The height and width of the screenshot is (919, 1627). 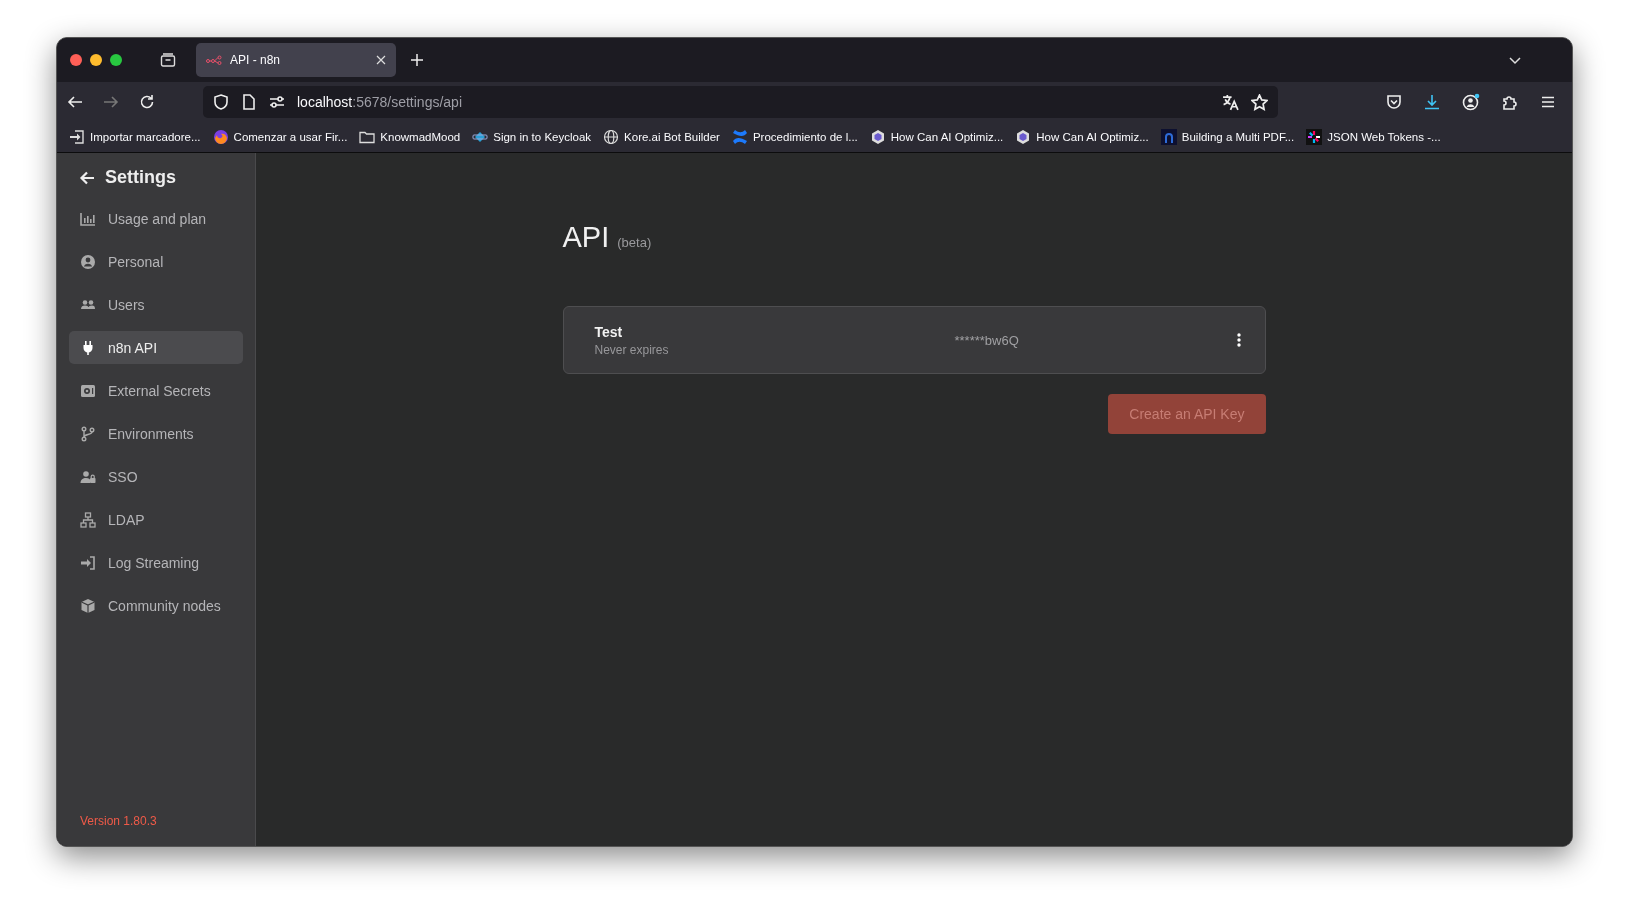 What do you see at coordinates (1168, 137) in the screenshot?
I see `arch-icon` at bounding box center [1168, 137].